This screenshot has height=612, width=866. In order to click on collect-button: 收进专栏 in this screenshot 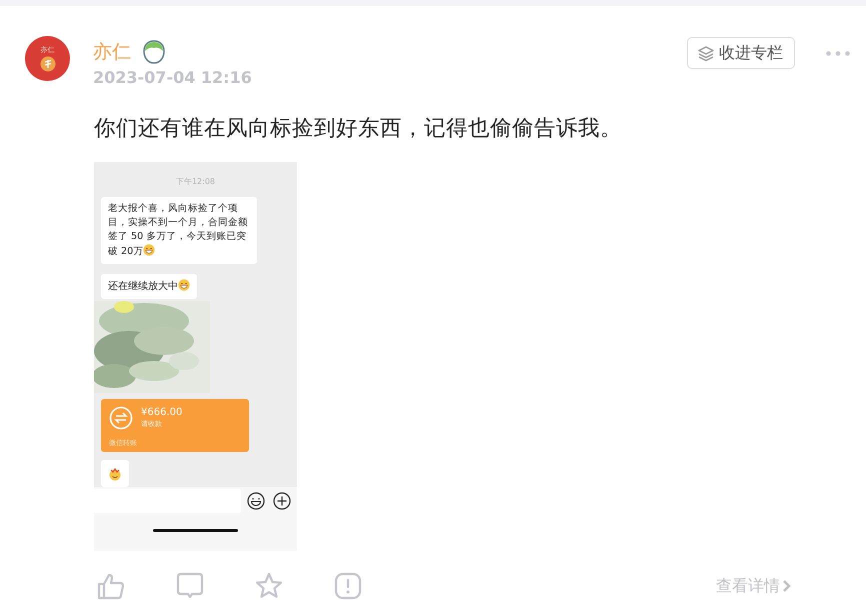, I will do `click(741, 53)`.